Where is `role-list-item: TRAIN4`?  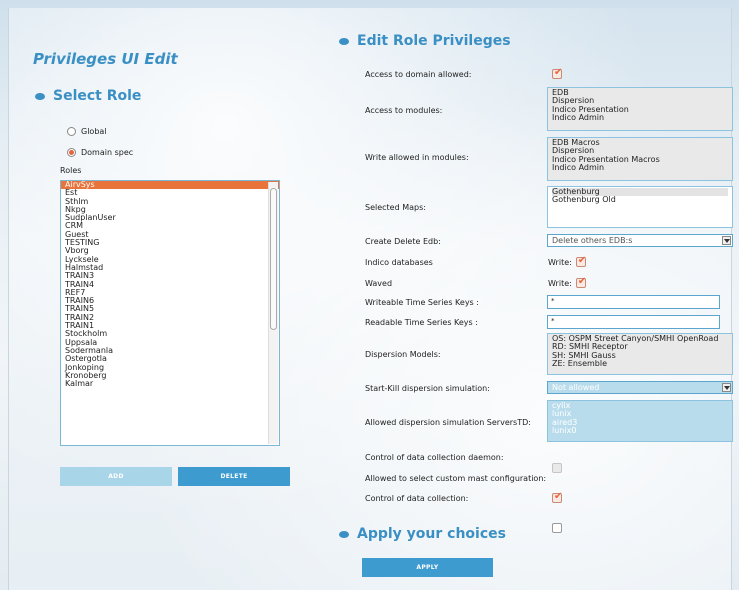 role-list-item: TRAIN4 is located at coordinates (170, 284).